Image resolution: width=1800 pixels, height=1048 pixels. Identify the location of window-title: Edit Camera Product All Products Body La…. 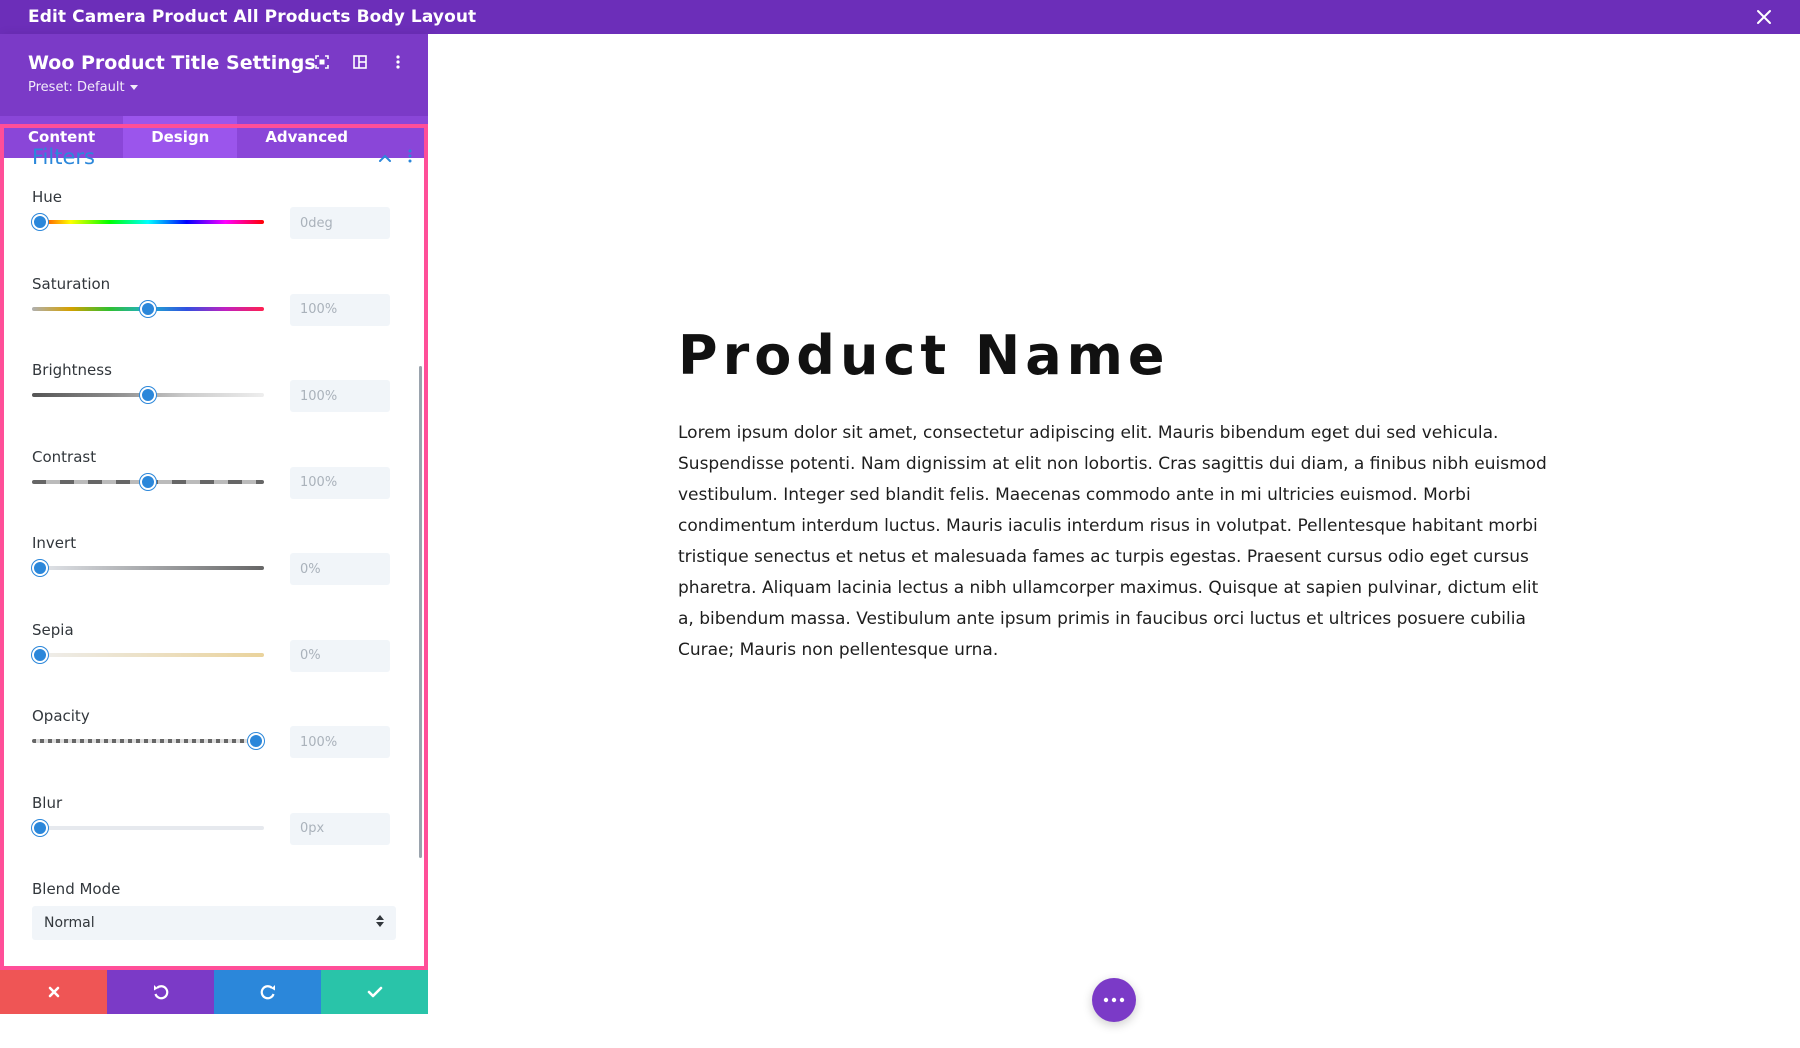
(252, 17).